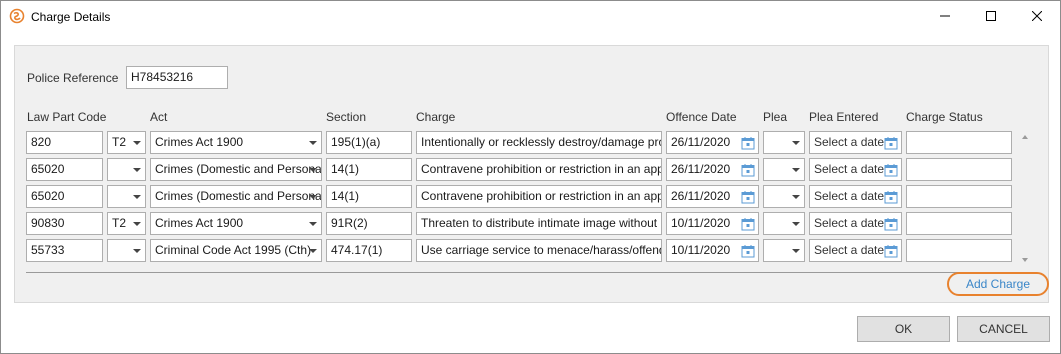  What do you see at coordinates (369, 142) in the screenshot?
I see `section-input: 195(1)(a)` at bounding box center [369, 142].